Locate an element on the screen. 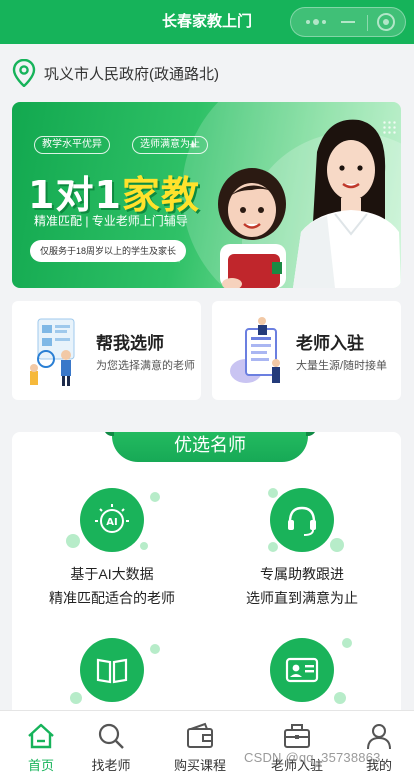 The height and width of the screenshot is (780, 414). card-subtitle: 为您选择满意的老师 is located at coordinates (145, 366).